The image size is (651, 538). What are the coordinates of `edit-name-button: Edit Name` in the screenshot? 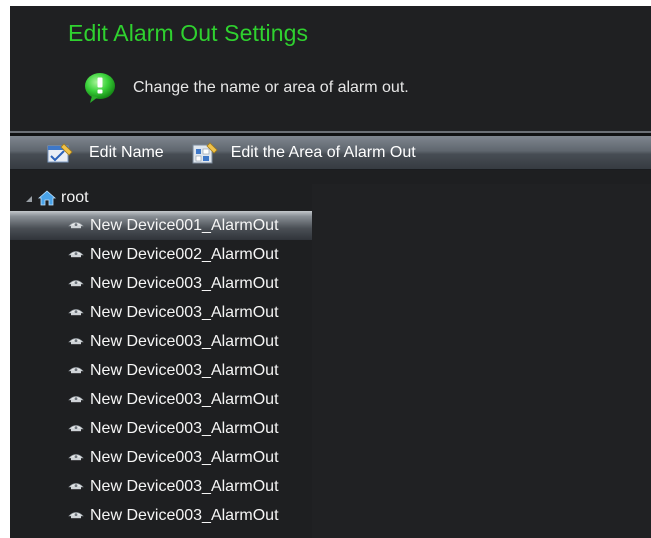 It's located at (105, 153).